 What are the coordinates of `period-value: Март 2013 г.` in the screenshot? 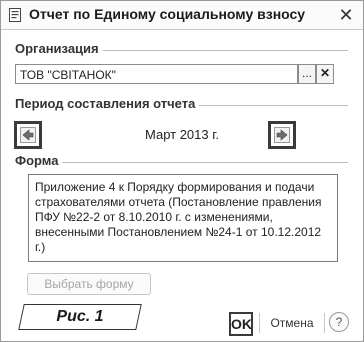 It's located at (181, 134).